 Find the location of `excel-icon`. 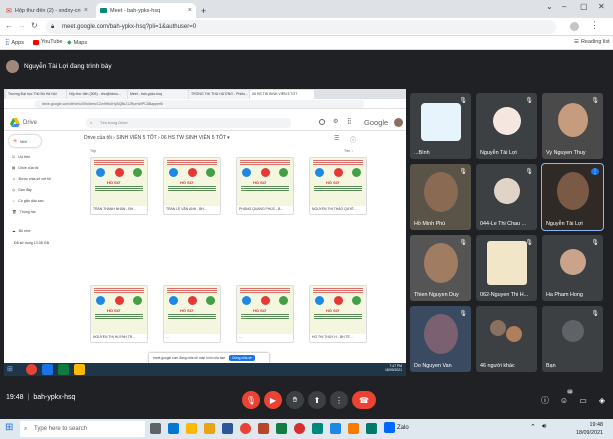

excel-icon is located at coordinates (281, 428).